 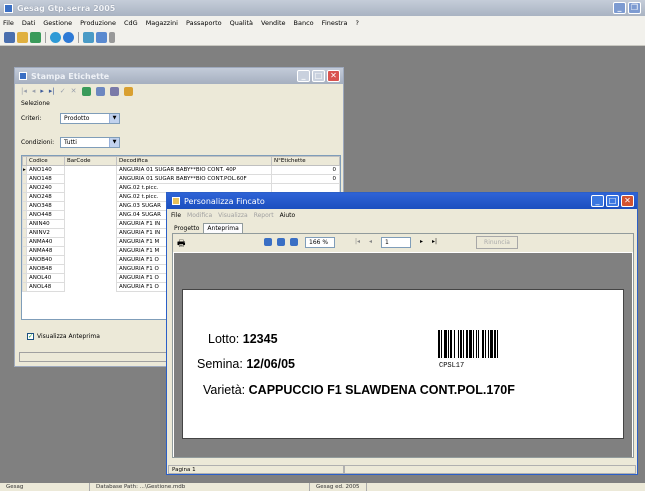 I want to click on condizioni-label: Condizioni:, so click(x=38, y=142).